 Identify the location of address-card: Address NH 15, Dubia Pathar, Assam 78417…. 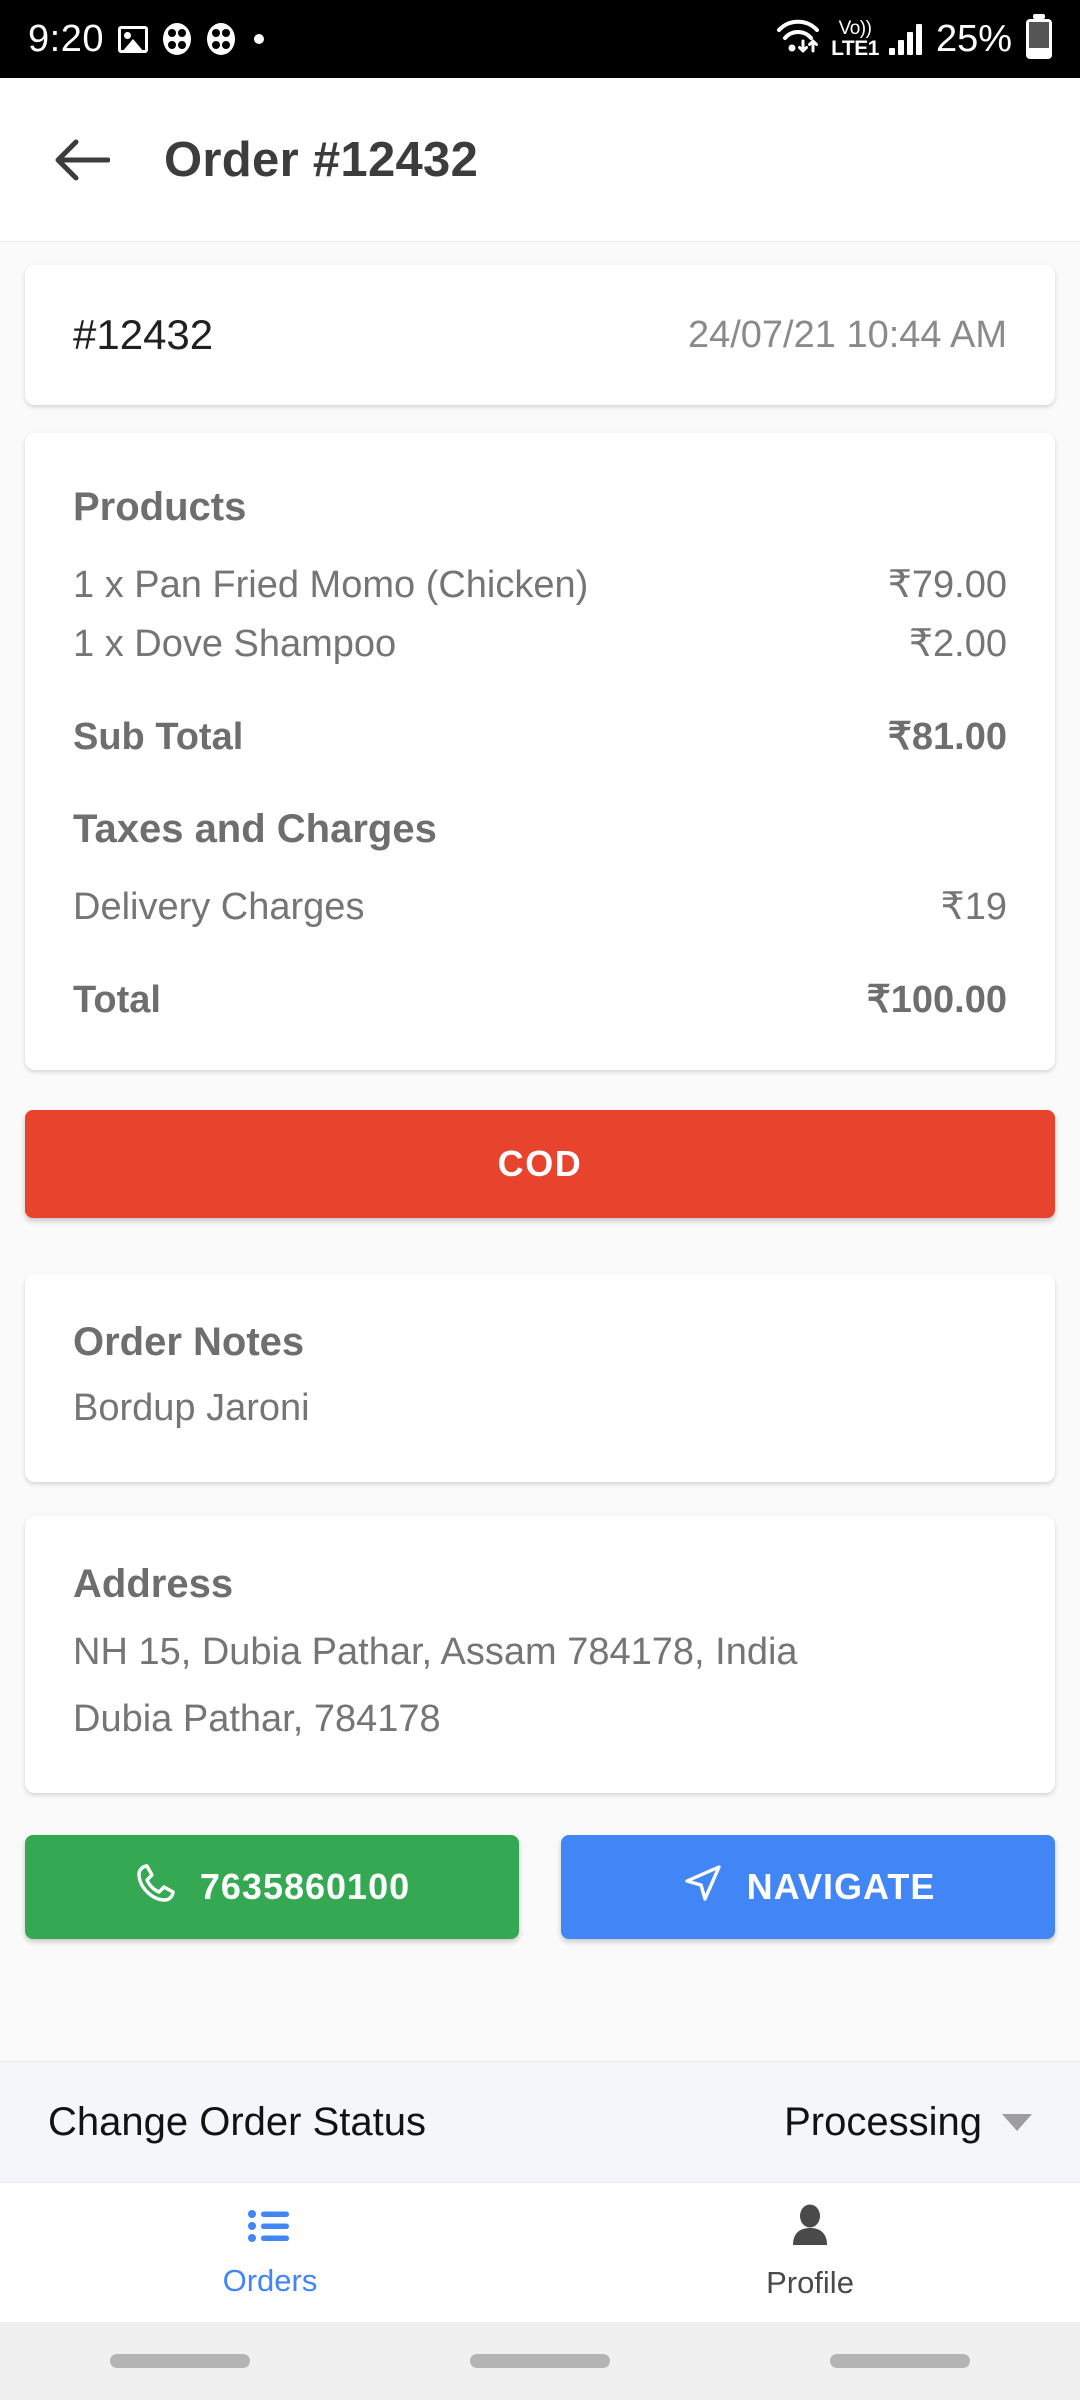
(540, 1654).